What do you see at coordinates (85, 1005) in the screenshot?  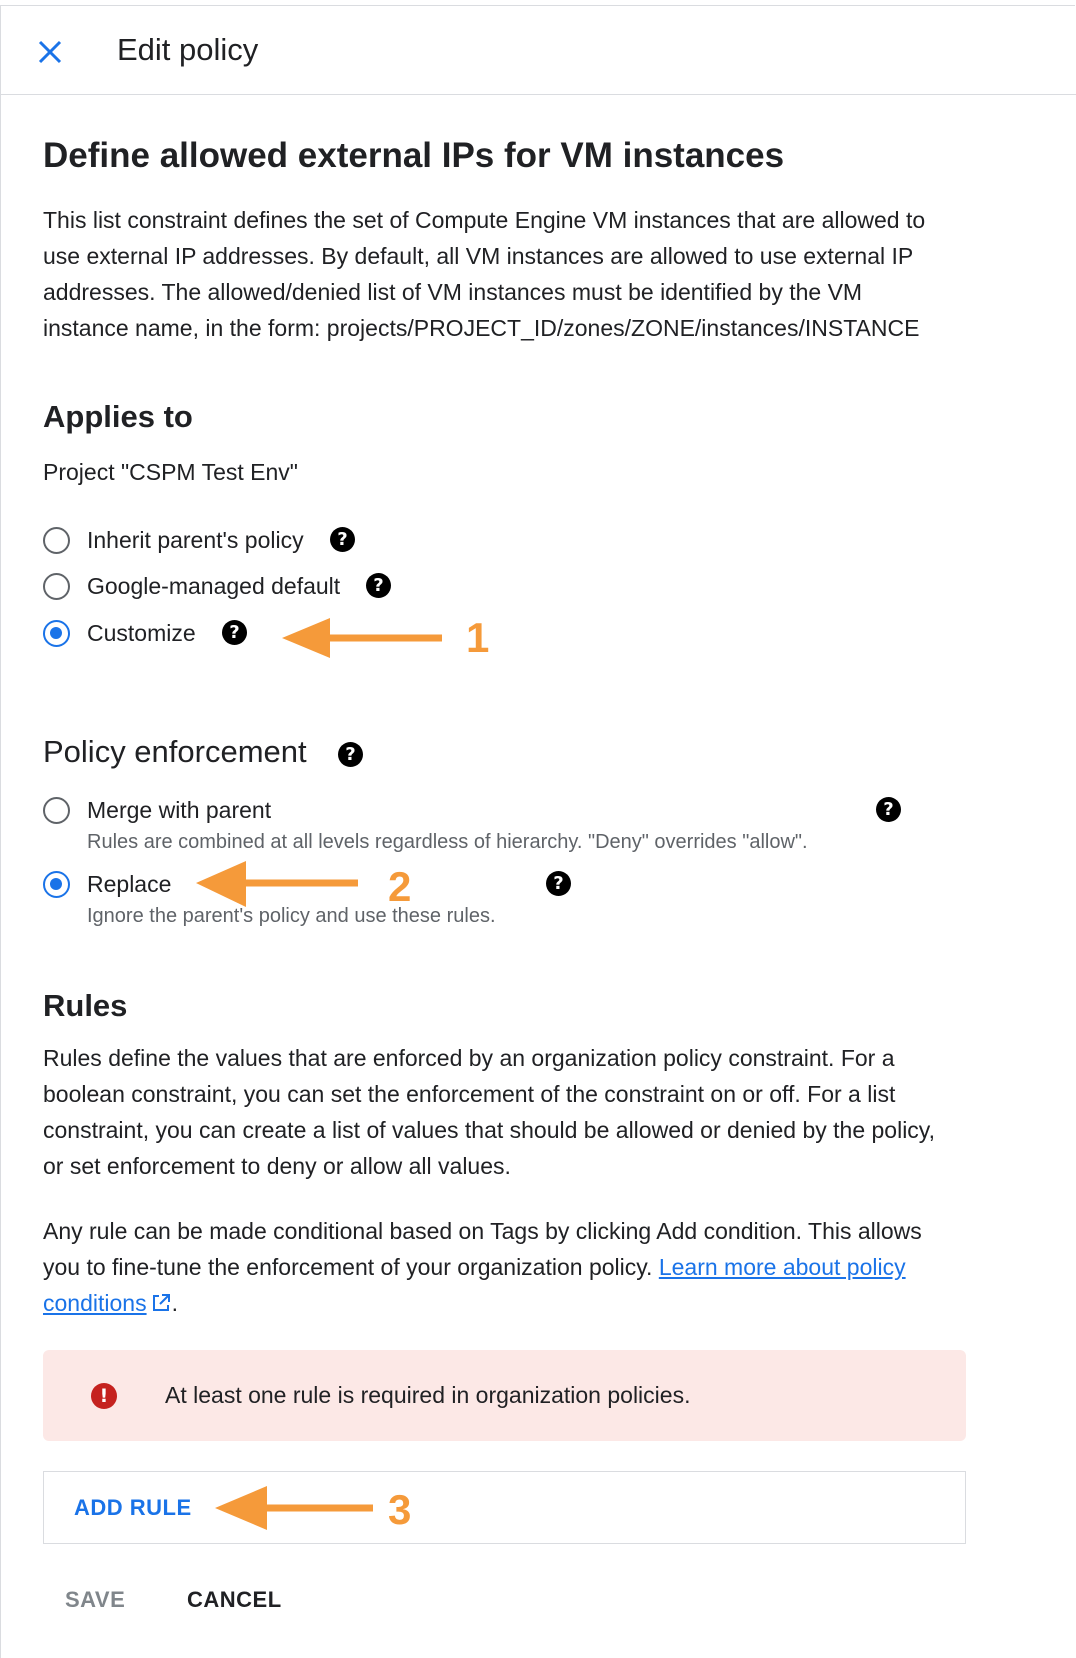 I see `rules-heading: Rules` at bounding box center [85, 1005].